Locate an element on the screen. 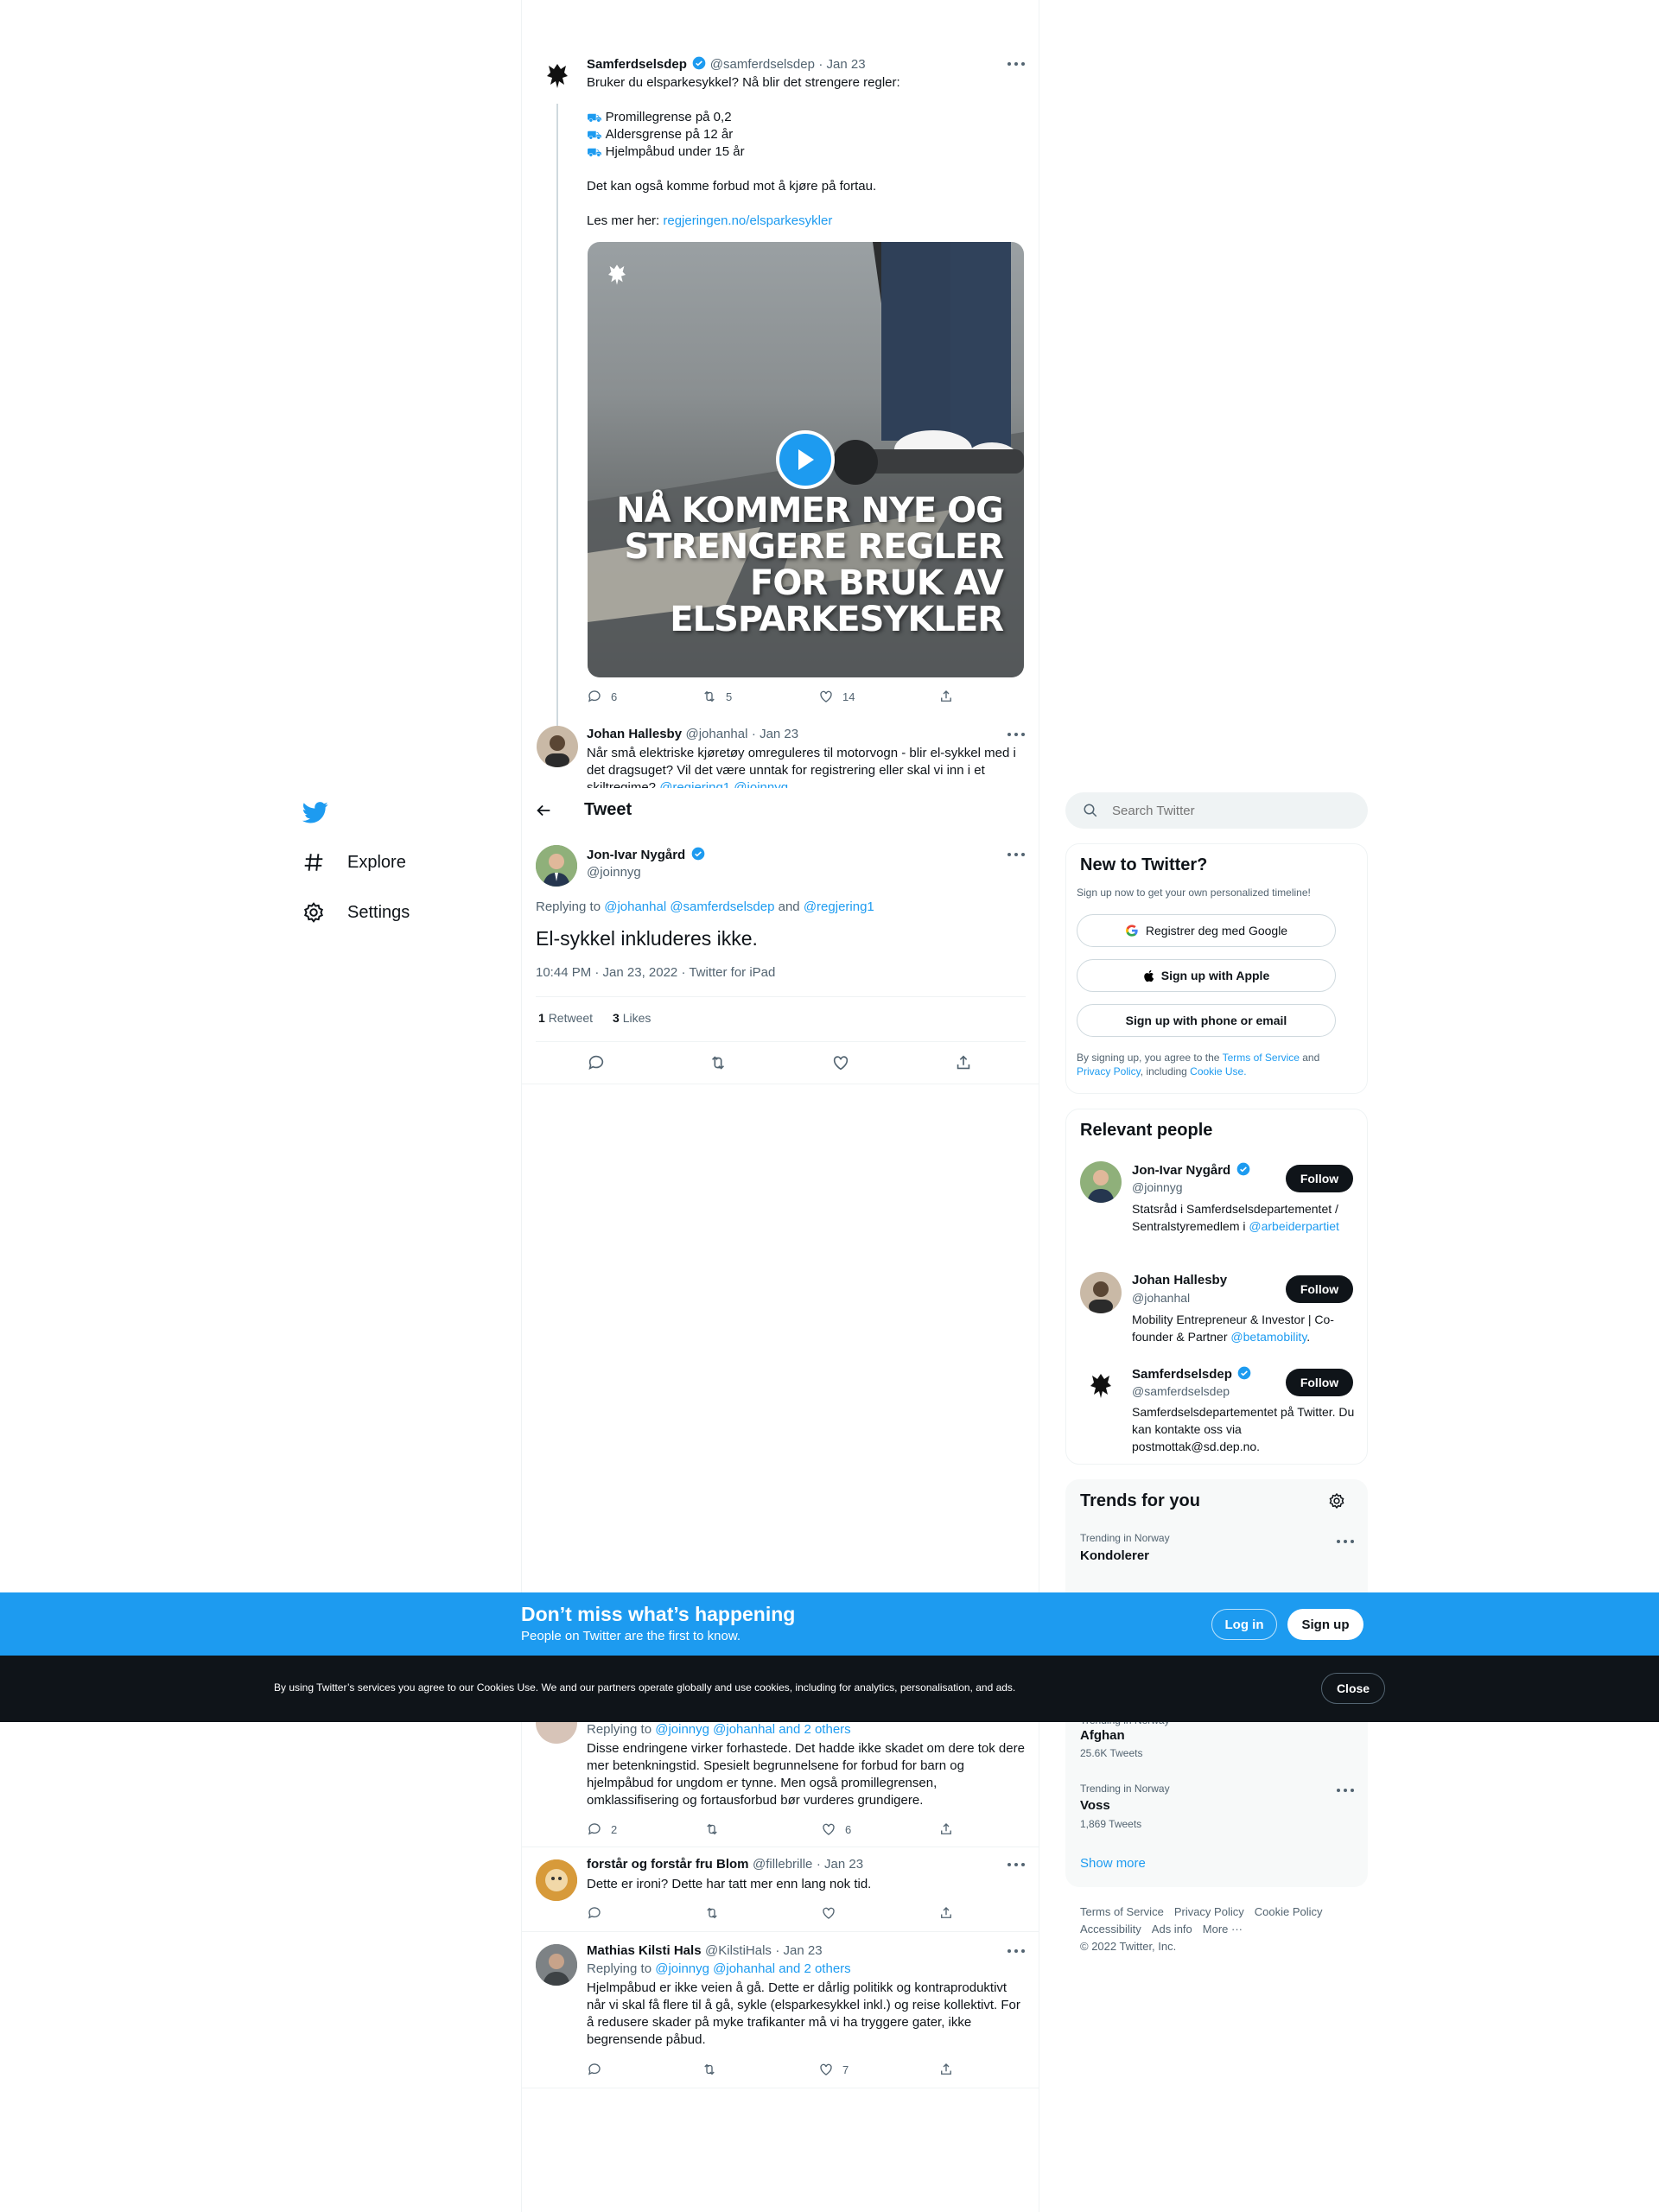  footer-link: Privacy Policy is located at coordinates (1209, 1911).